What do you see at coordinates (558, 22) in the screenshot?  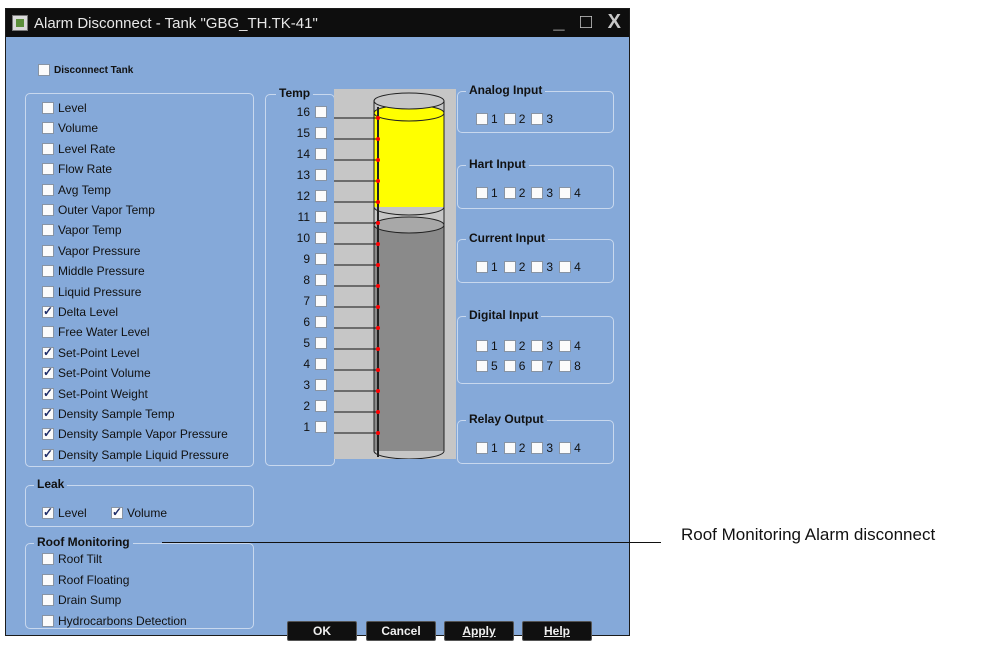 I see `minimize-icon: _` at bounding box center [558, 22].